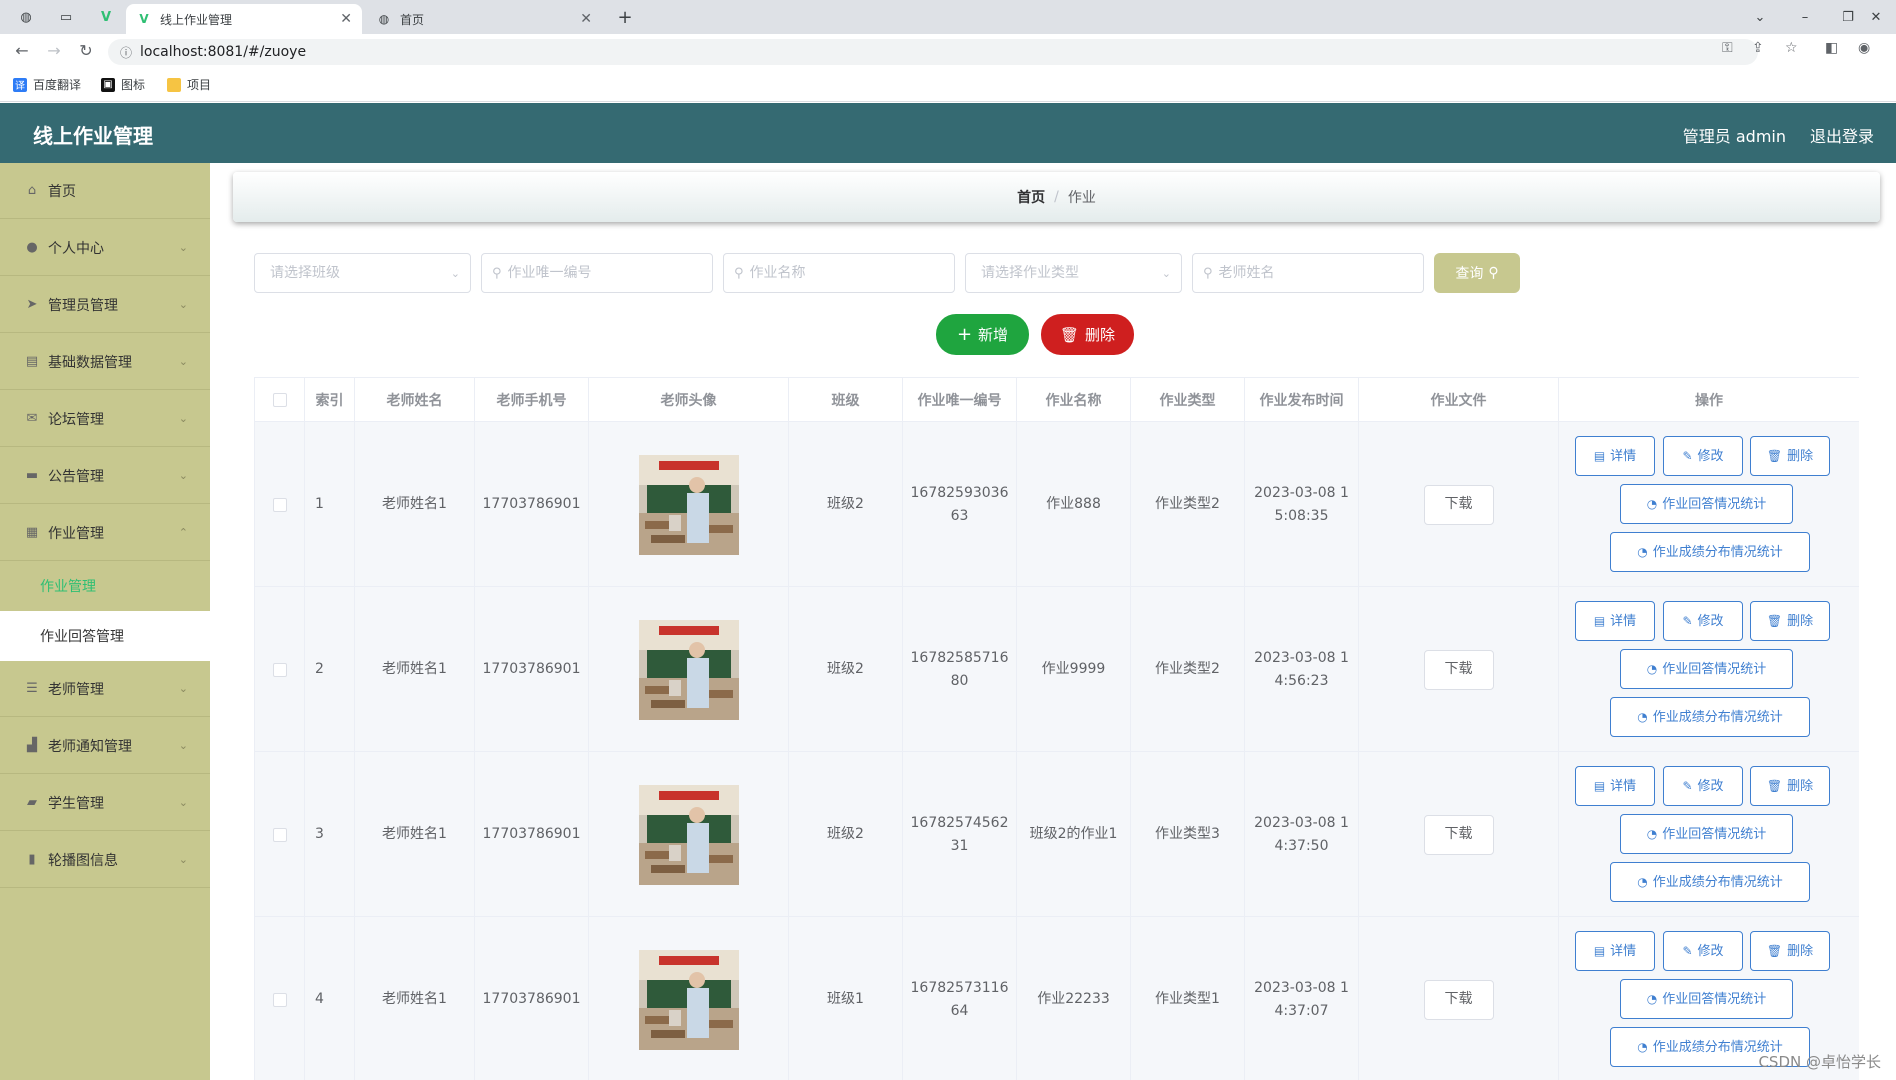  I want to click on column-header: 作业唯一编号, so click(960, 400).